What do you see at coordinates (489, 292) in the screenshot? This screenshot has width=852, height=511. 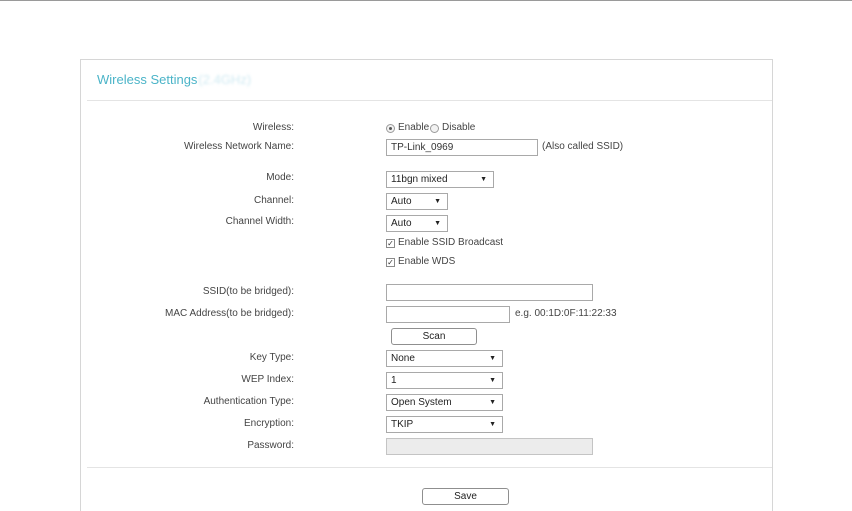 I see `ssid-bridged-input` at bounding box center [489, 292].